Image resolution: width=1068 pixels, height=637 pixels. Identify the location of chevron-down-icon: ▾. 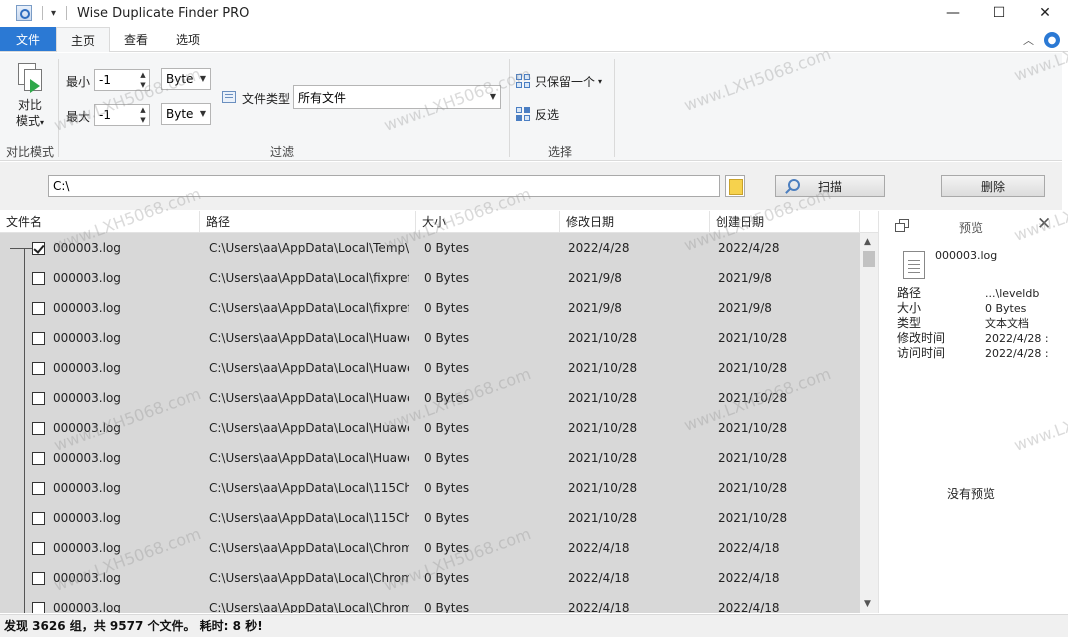
(600, 81).